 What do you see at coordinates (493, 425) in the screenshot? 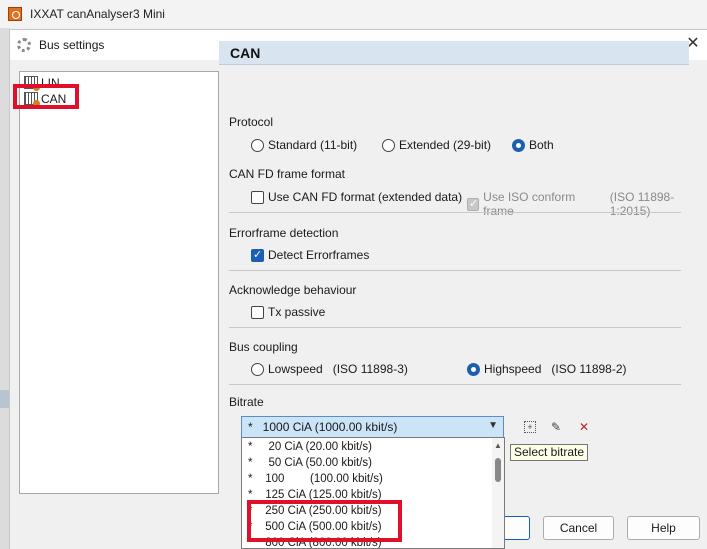
I see `chevron-down-icon: ▼` at bounding box center [493, 425].